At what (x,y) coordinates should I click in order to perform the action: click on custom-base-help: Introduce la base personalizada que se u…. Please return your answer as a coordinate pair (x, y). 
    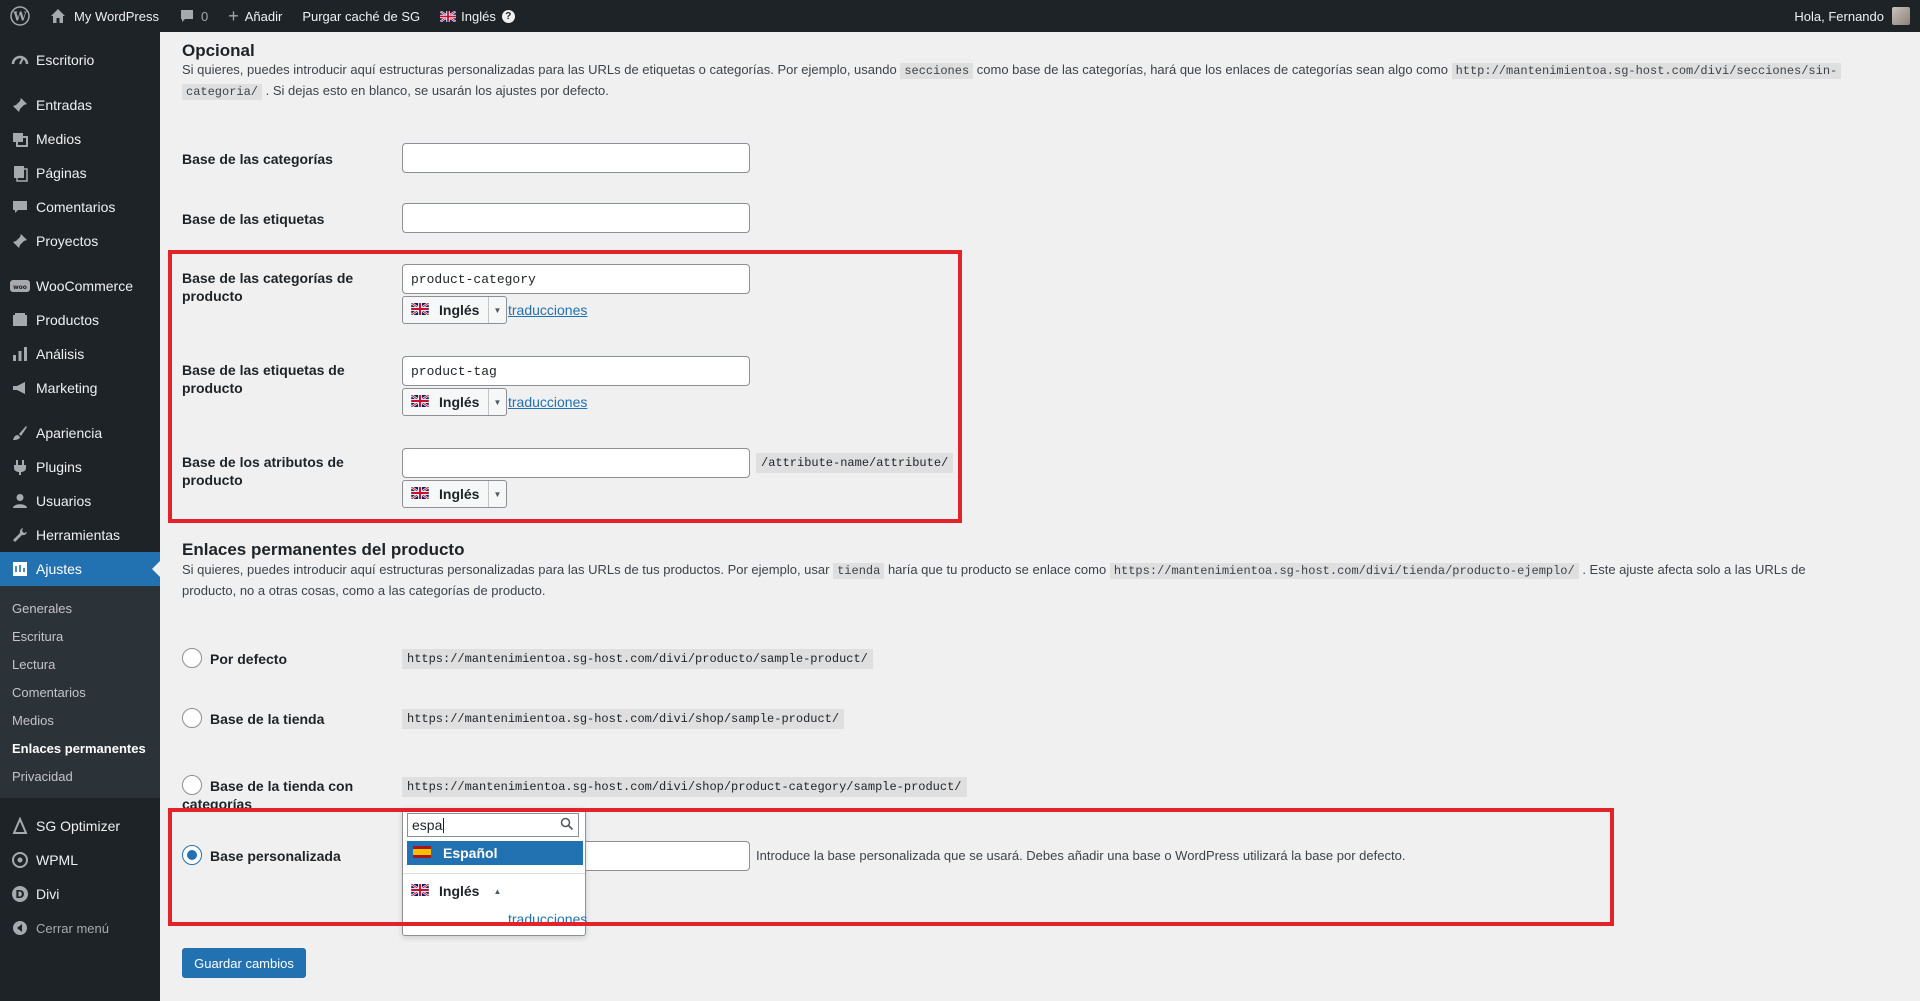
    Looking at the image, I should click on (1081, 855).